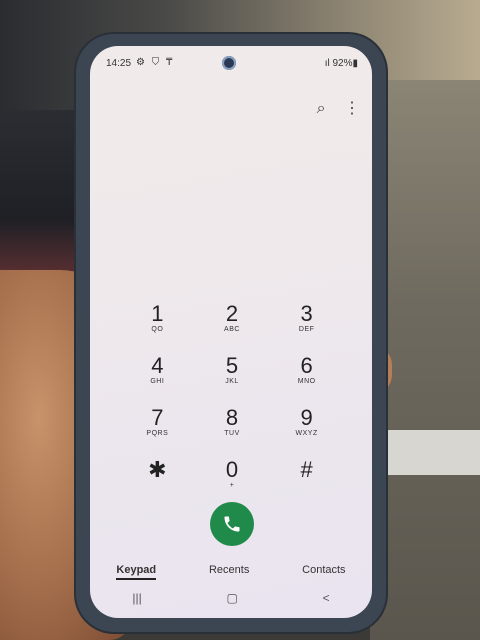 The image size is (480, 640). What do you see at coordinates (232, 365) in the screenshot?
I see `key-digit: 5` at bounding box center [232, 365].